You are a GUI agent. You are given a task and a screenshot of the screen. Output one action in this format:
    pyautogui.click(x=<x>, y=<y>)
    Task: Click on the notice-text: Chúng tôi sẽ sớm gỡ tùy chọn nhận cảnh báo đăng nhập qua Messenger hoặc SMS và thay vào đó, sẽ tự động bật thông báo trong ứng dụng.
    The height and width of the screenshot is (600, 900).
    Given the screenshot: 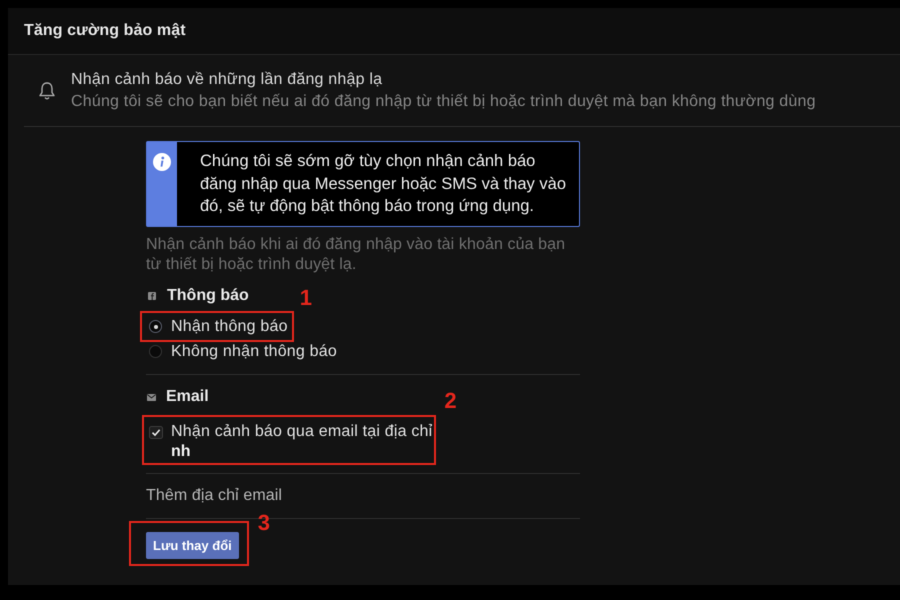 What is the action you would take?
    pyautogui.click(x=383, y=184)
    